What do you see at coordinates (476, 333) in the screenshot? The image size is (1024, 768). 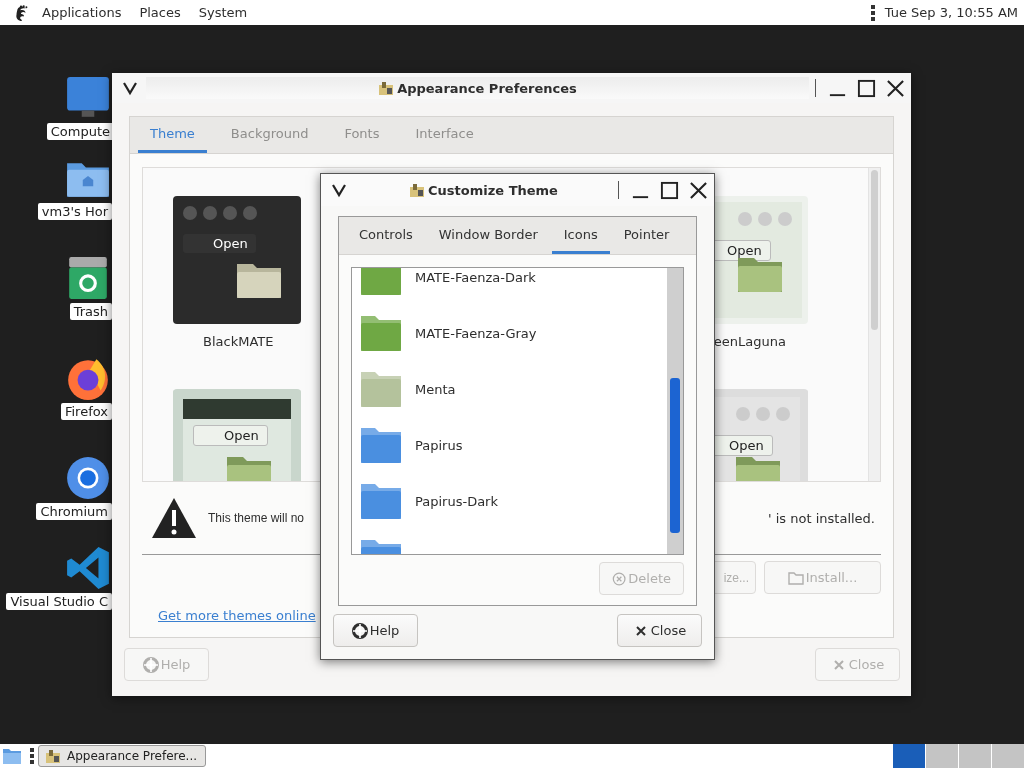 I see `icon-theme-name: MATE-Faenza-Gray` at bounding box center [476, 333].